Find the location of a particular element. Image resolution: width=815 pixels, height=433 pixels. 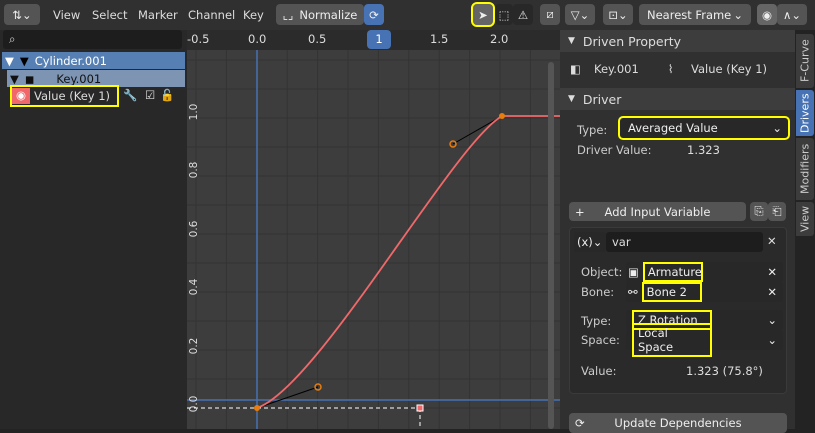

normalize-label: Normalize is located at coordinates (328, 14).